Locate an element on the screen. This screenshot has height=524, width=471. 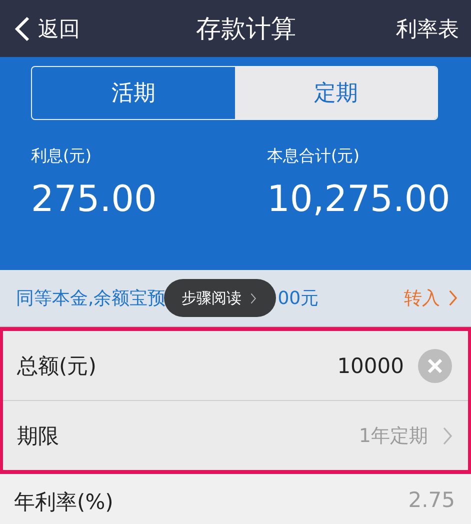
tab: 定期 is located at coordinates (335, 93).